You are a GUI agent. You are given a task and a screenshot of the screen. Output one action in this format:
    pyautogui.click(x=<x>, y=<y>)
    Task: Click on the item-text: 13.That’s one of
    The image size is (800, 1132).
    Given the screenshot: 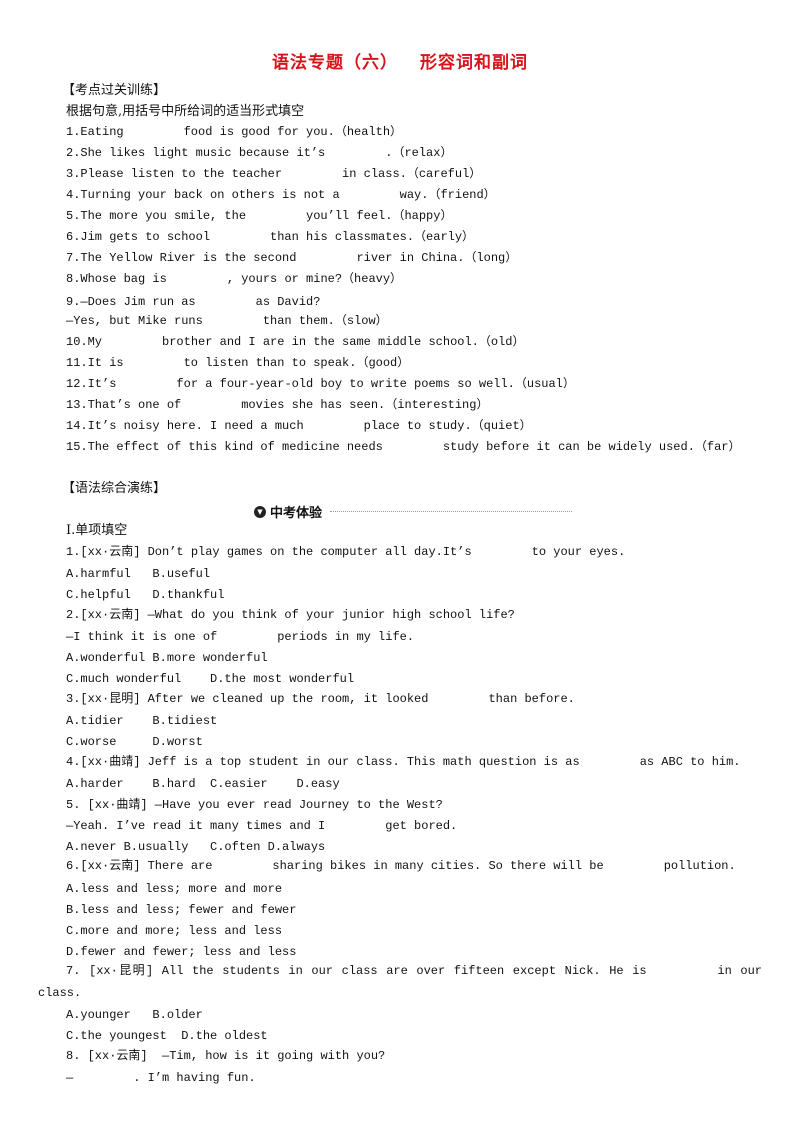 What is the action you would take?
    pyautogui.click(x=124, y=405)
    